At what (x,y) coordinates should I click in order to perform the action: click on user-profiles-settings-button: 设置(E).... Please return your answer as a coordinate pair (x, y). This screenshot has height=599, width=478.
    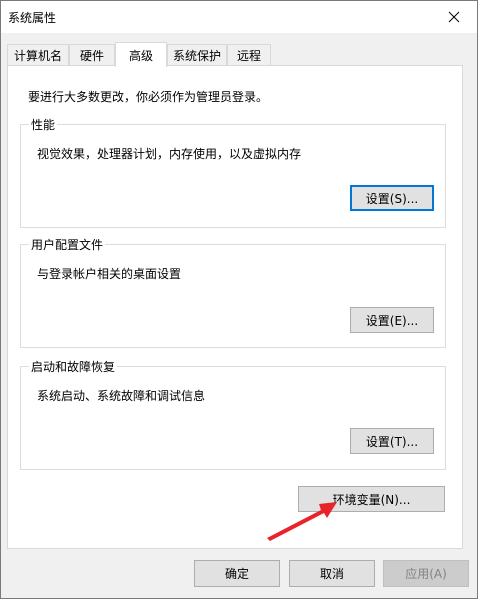
    Looking at the image, I should click on (392, 320).